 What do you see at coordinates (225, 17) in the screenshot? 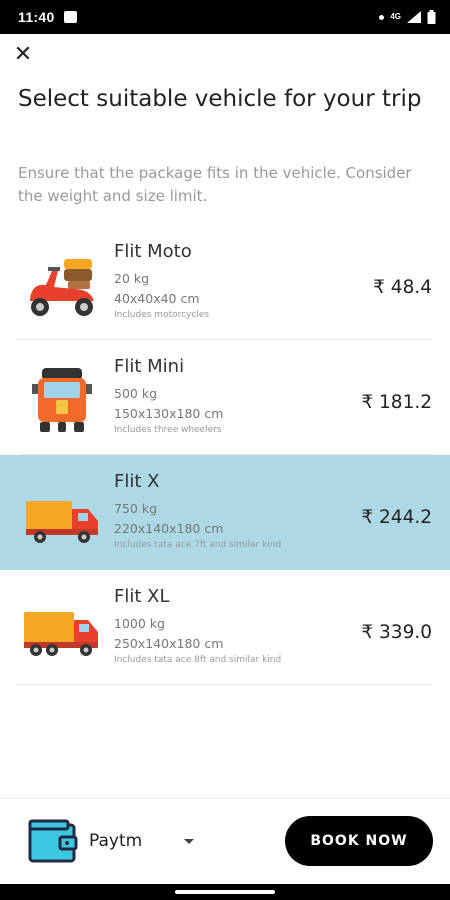
I see `status-bar: 11:40 4G` at bounding box center [225, 17].